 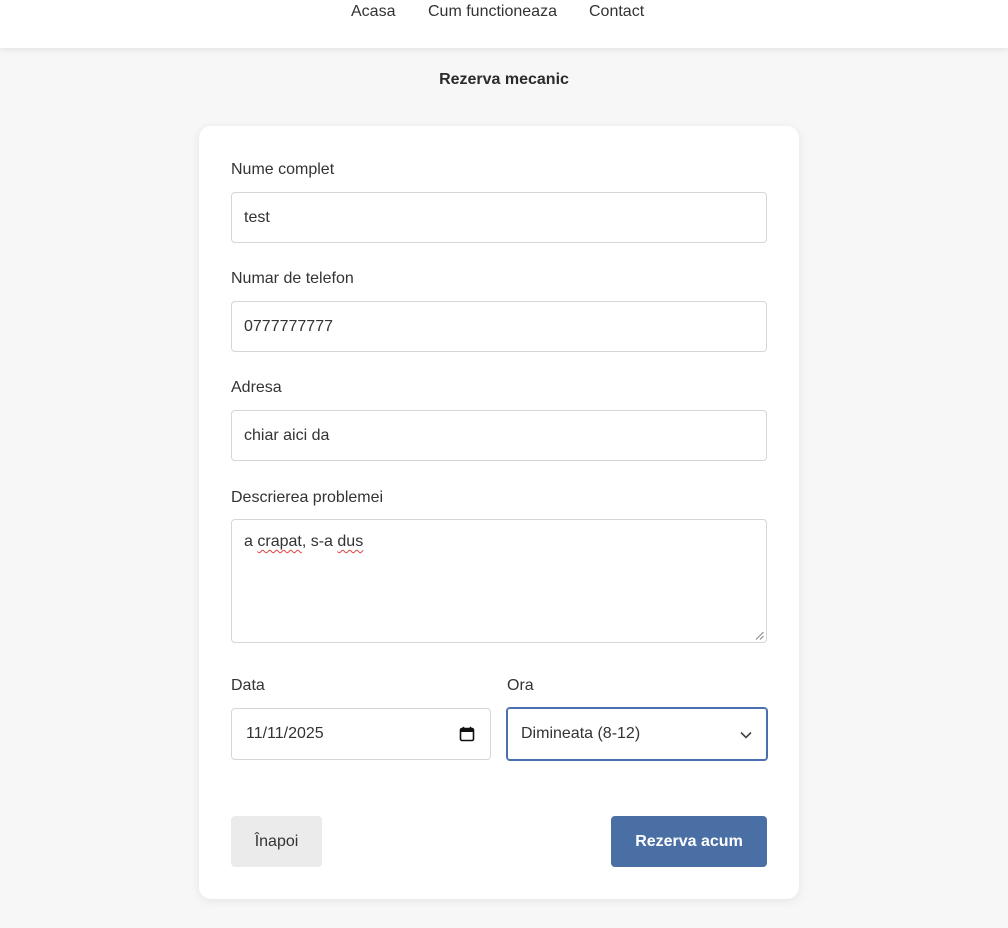 I want to click on back-button: Înapoi, so click(x=276, y=841).